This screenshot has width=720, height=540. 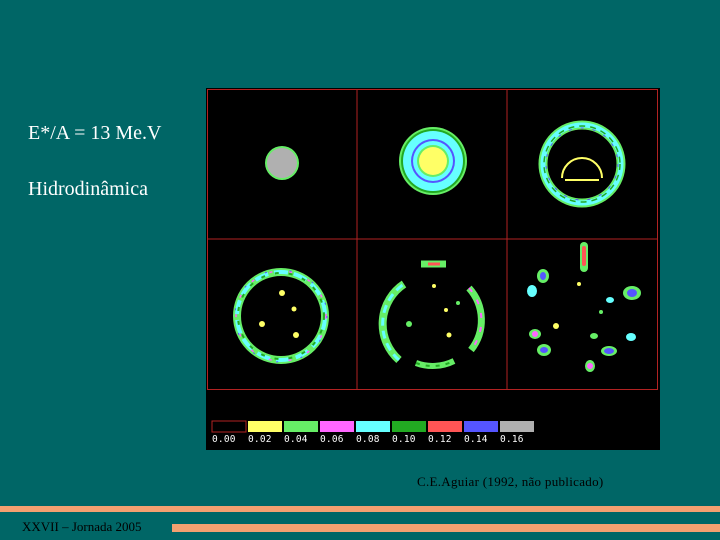 What do you see at coordinates (260, 439) in the screenshot?
I see `legend-label: 0.02` at bounding box center [260, 439].